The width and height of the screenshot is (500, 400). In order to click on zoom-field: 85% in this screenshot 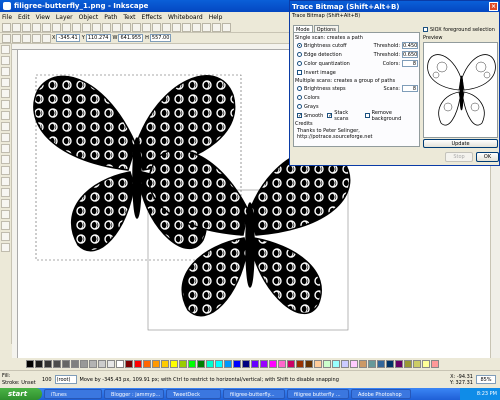, I will do `click(486, 379)`.